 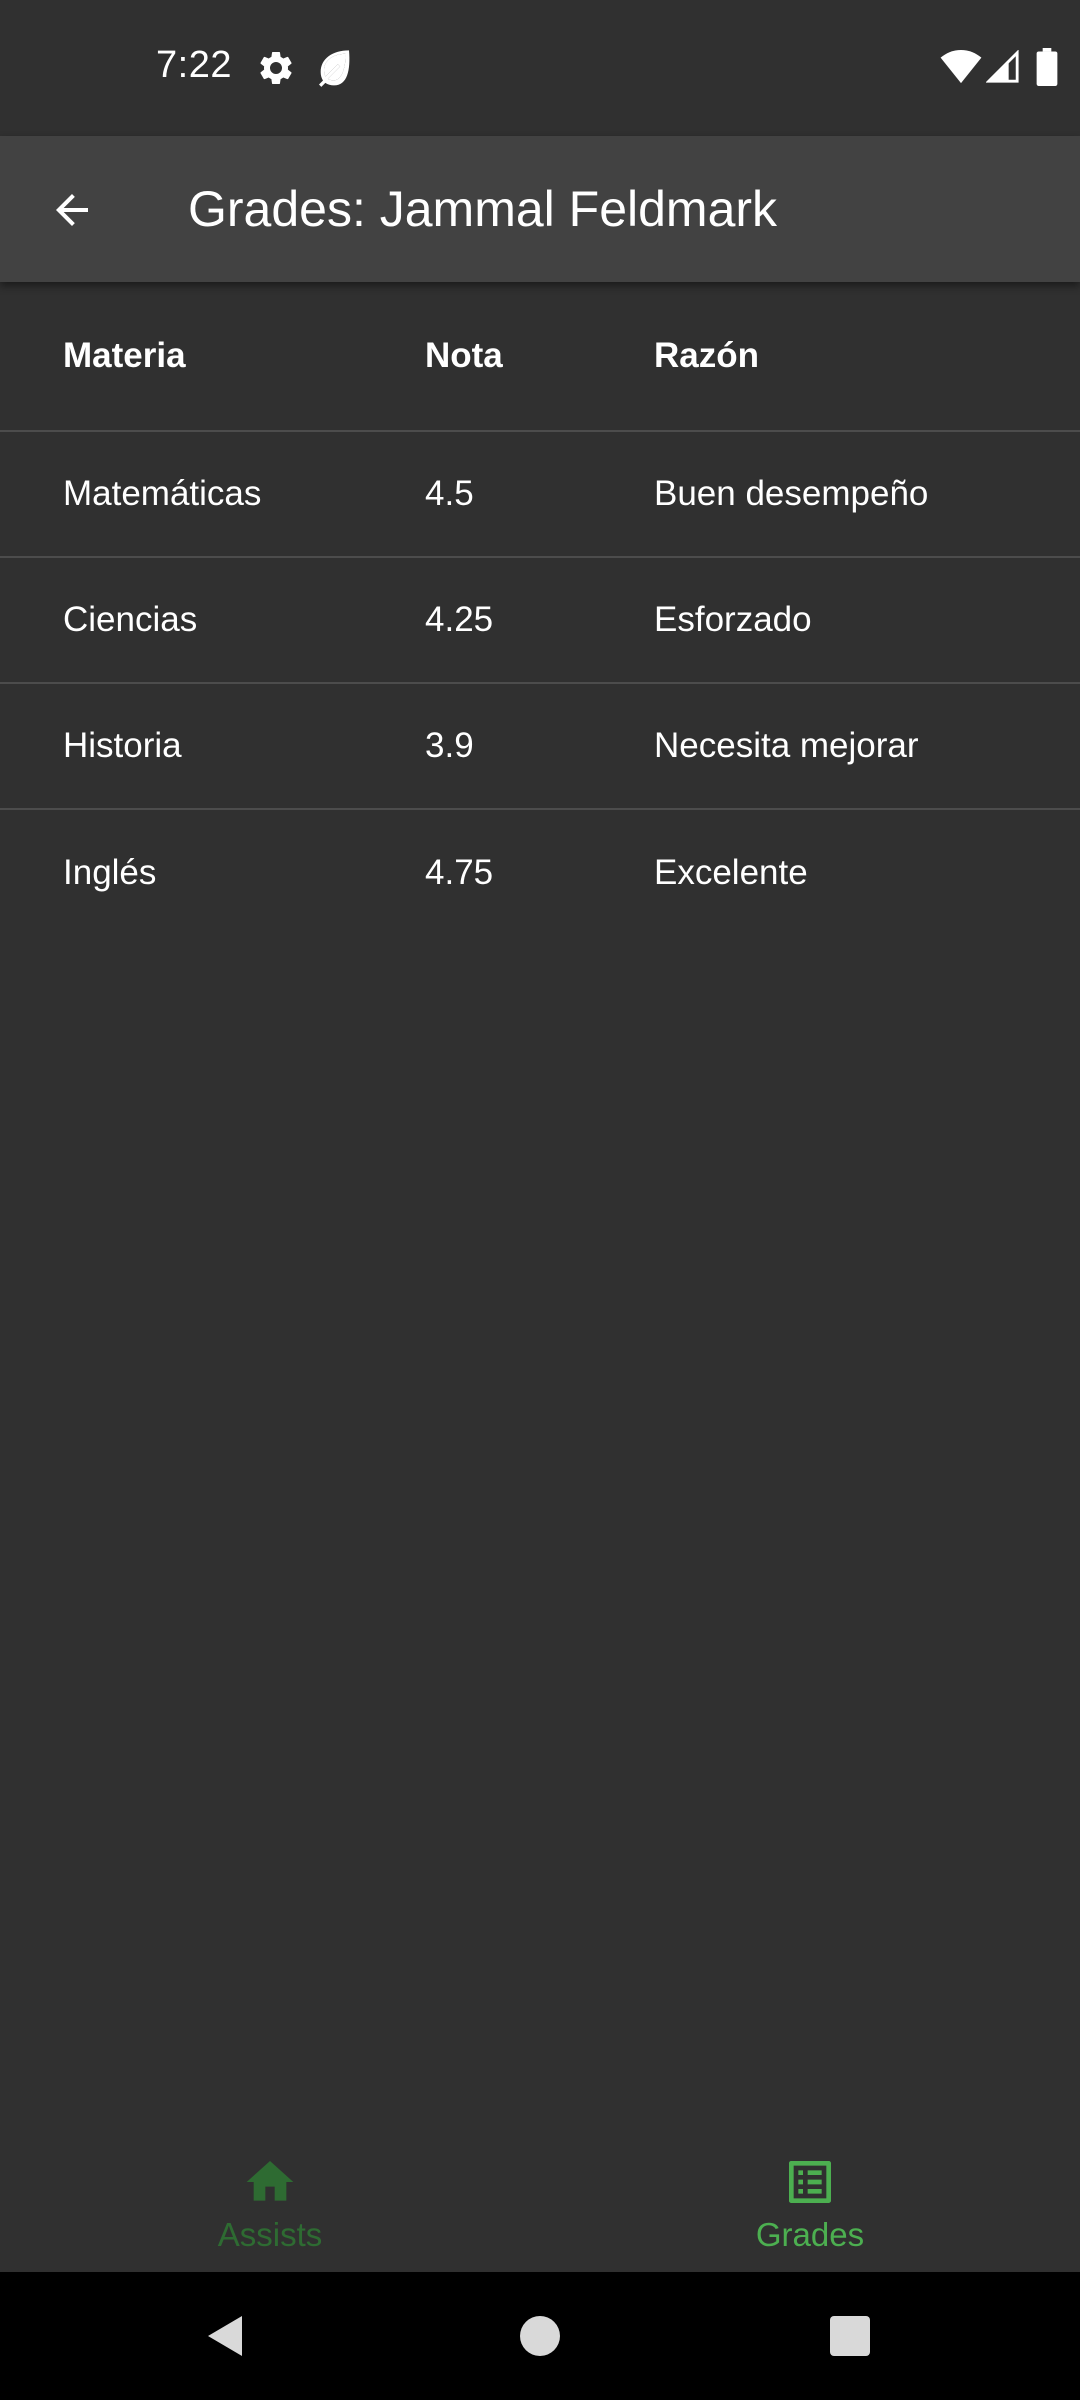 I want to click on arrow-left-icon, so click(x=72, y=210).